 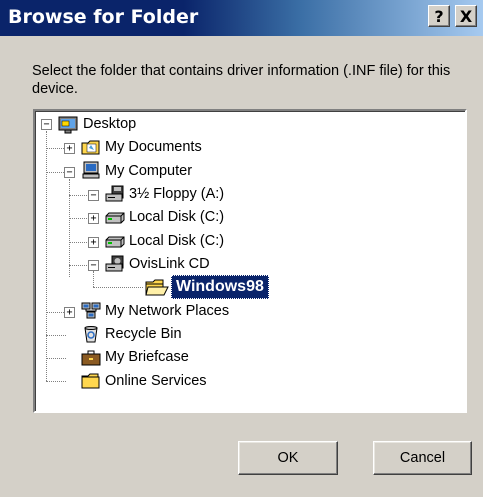 What do you see at coordinates (153, 147) in the screenshot?
I see `tree-item-my-documents: My Documents` at bounding box center [153, 147].